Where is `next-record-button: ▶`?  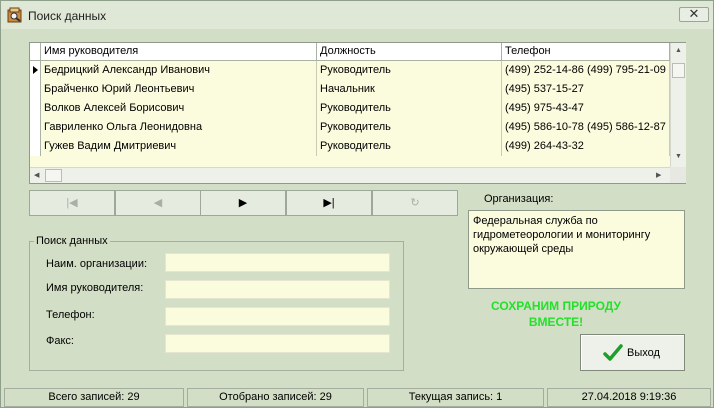 next-record-button: ▶ is located at coordinates (243, 203).